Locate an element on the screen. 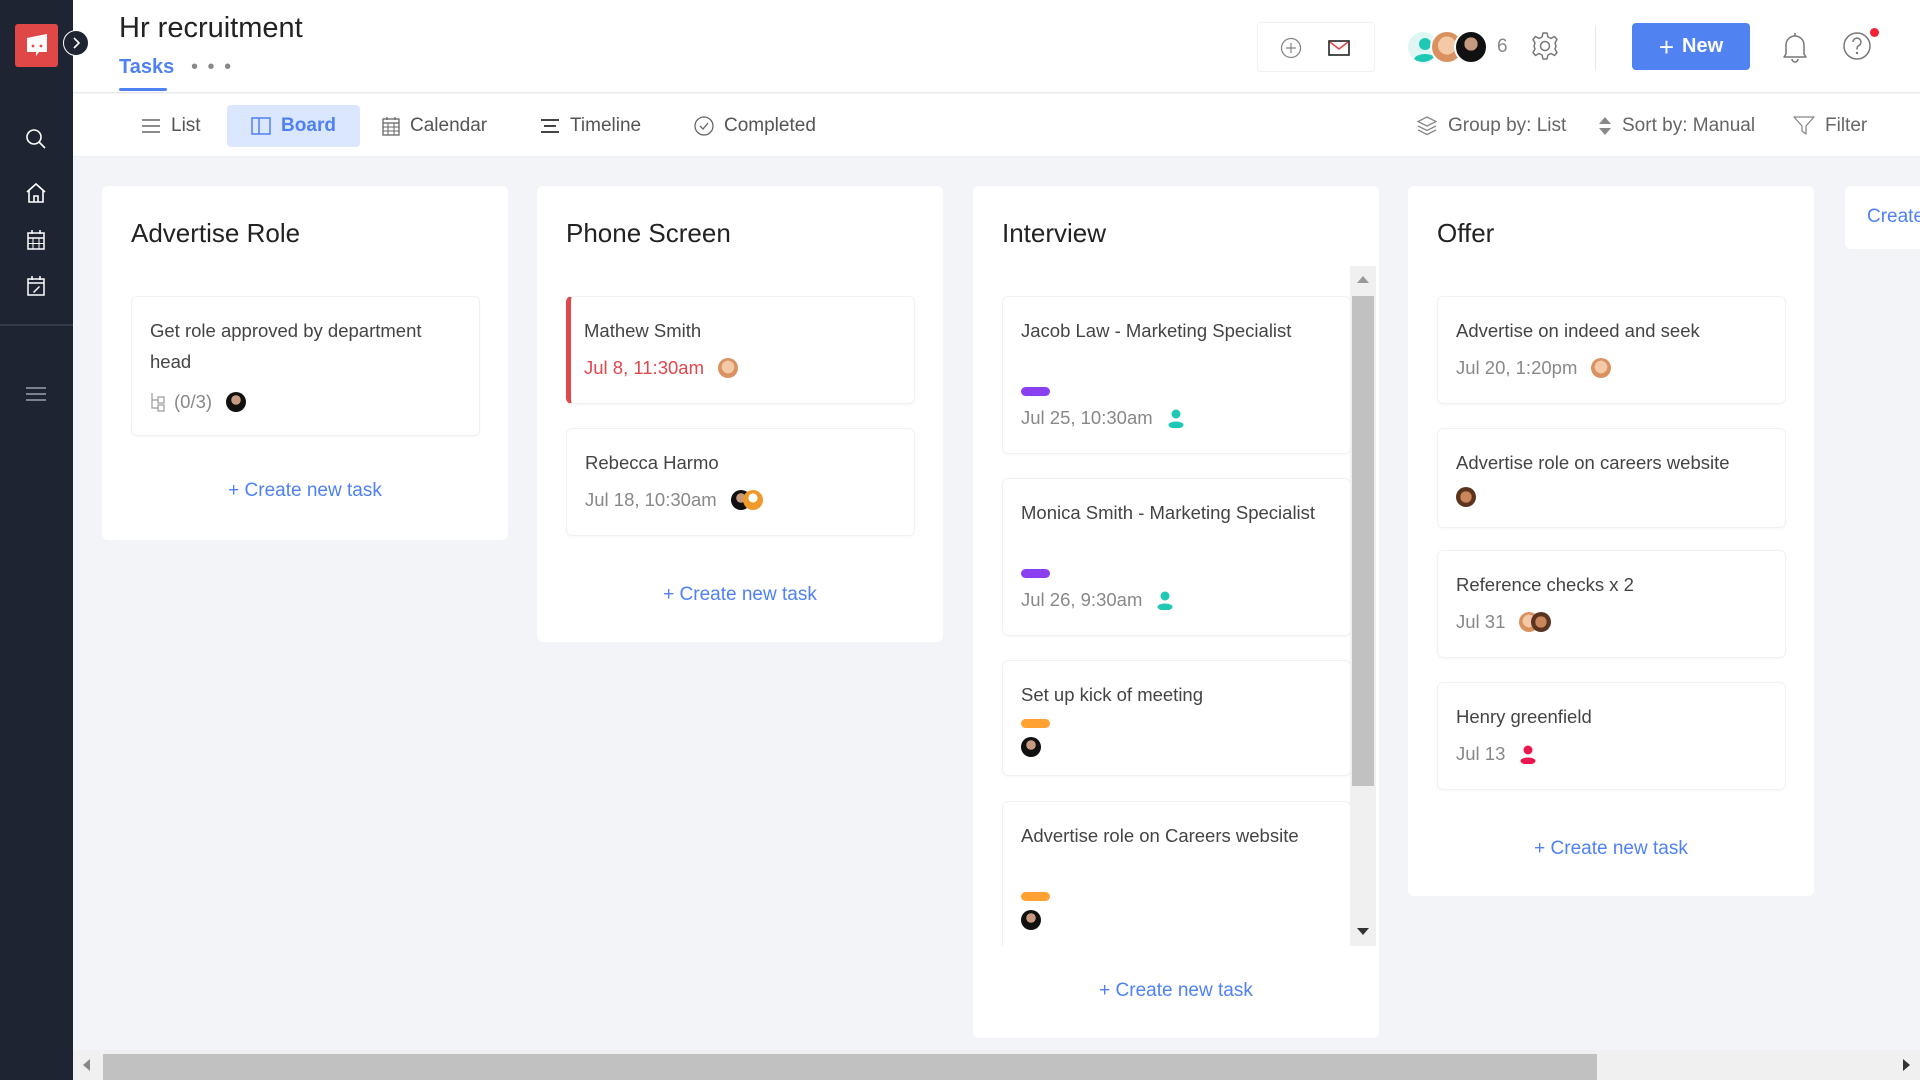  subtask-count: (0/3) is located at coordinates (193, 401).